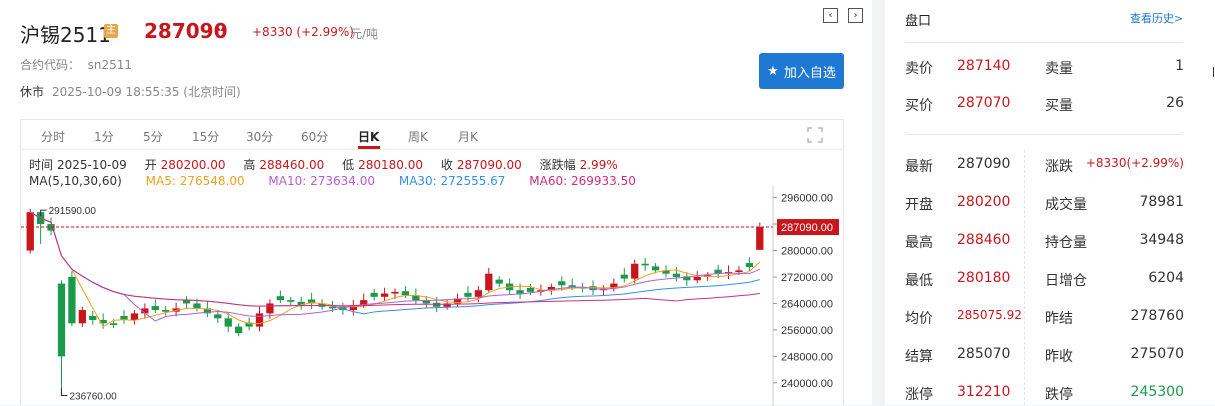 The height and width of the screenshot is (406, 1215). What do you see at coordinates (432, 135) in the screenshot?
I see `period-tabs: 分时 1分 5分 15分 30分 60分 日K 周K 月K` at bounding box center [432, 135].